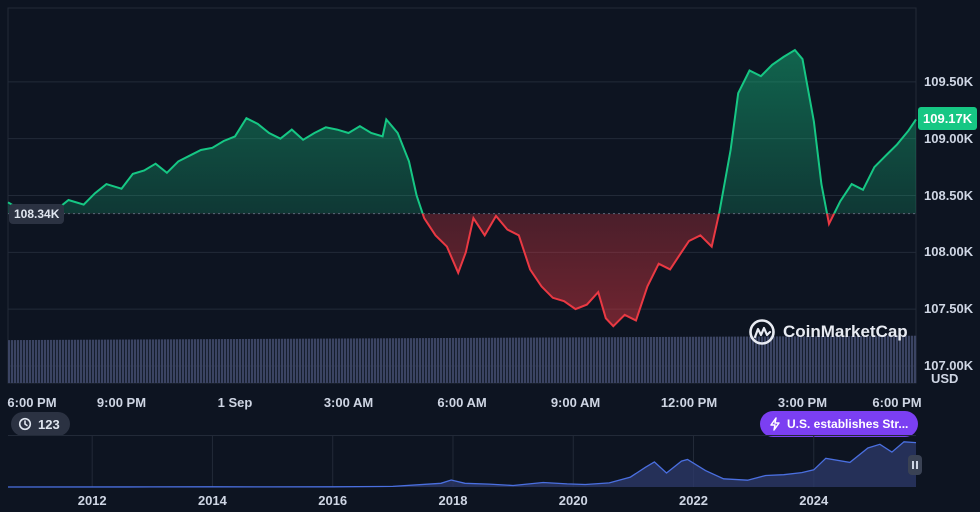 The width and height of the screenshot is (980, 512). I want to click on y-tick-label: 108.50K, so click(949, 195).